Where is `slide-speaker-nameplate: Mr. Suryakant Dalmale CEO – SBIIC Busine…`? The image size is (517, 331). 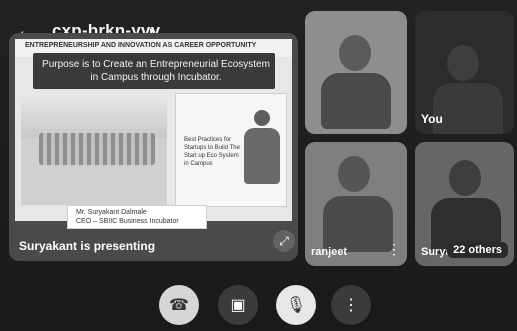
slide-speaker-nameplate: Mr. Suryakant Dalmale CEO – SBIIC Busine… is located at coordinates (137, 217).